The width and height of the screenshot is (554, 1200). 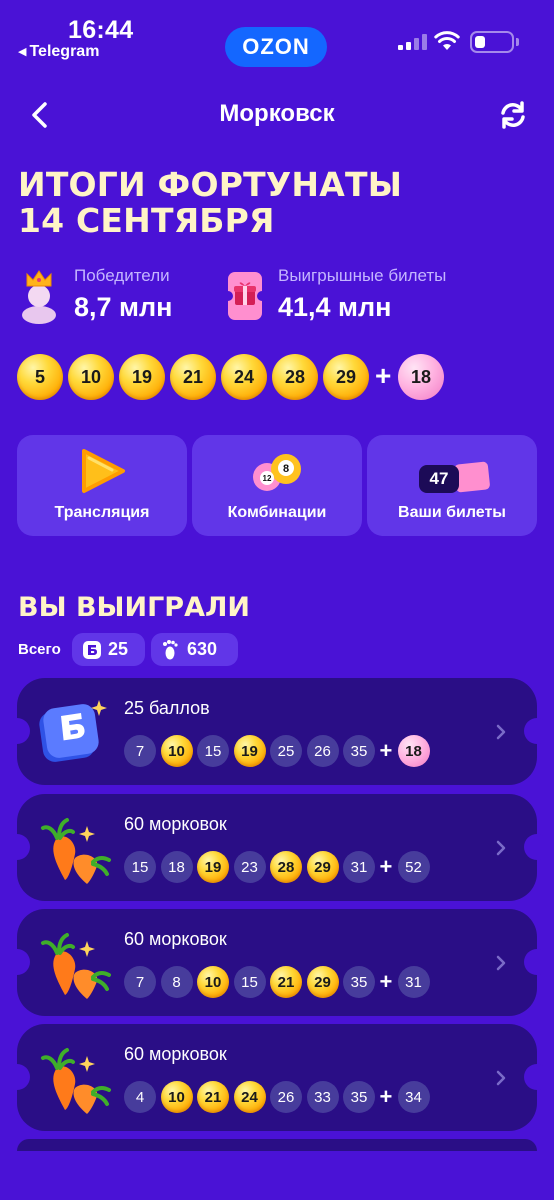 What do you see at coordinates (277, 847) in the screenshot?
I see `prize-ticket-row: 60 морковок 15 18 19 23 28 29 31 +52` at bounding box center [277, 847].